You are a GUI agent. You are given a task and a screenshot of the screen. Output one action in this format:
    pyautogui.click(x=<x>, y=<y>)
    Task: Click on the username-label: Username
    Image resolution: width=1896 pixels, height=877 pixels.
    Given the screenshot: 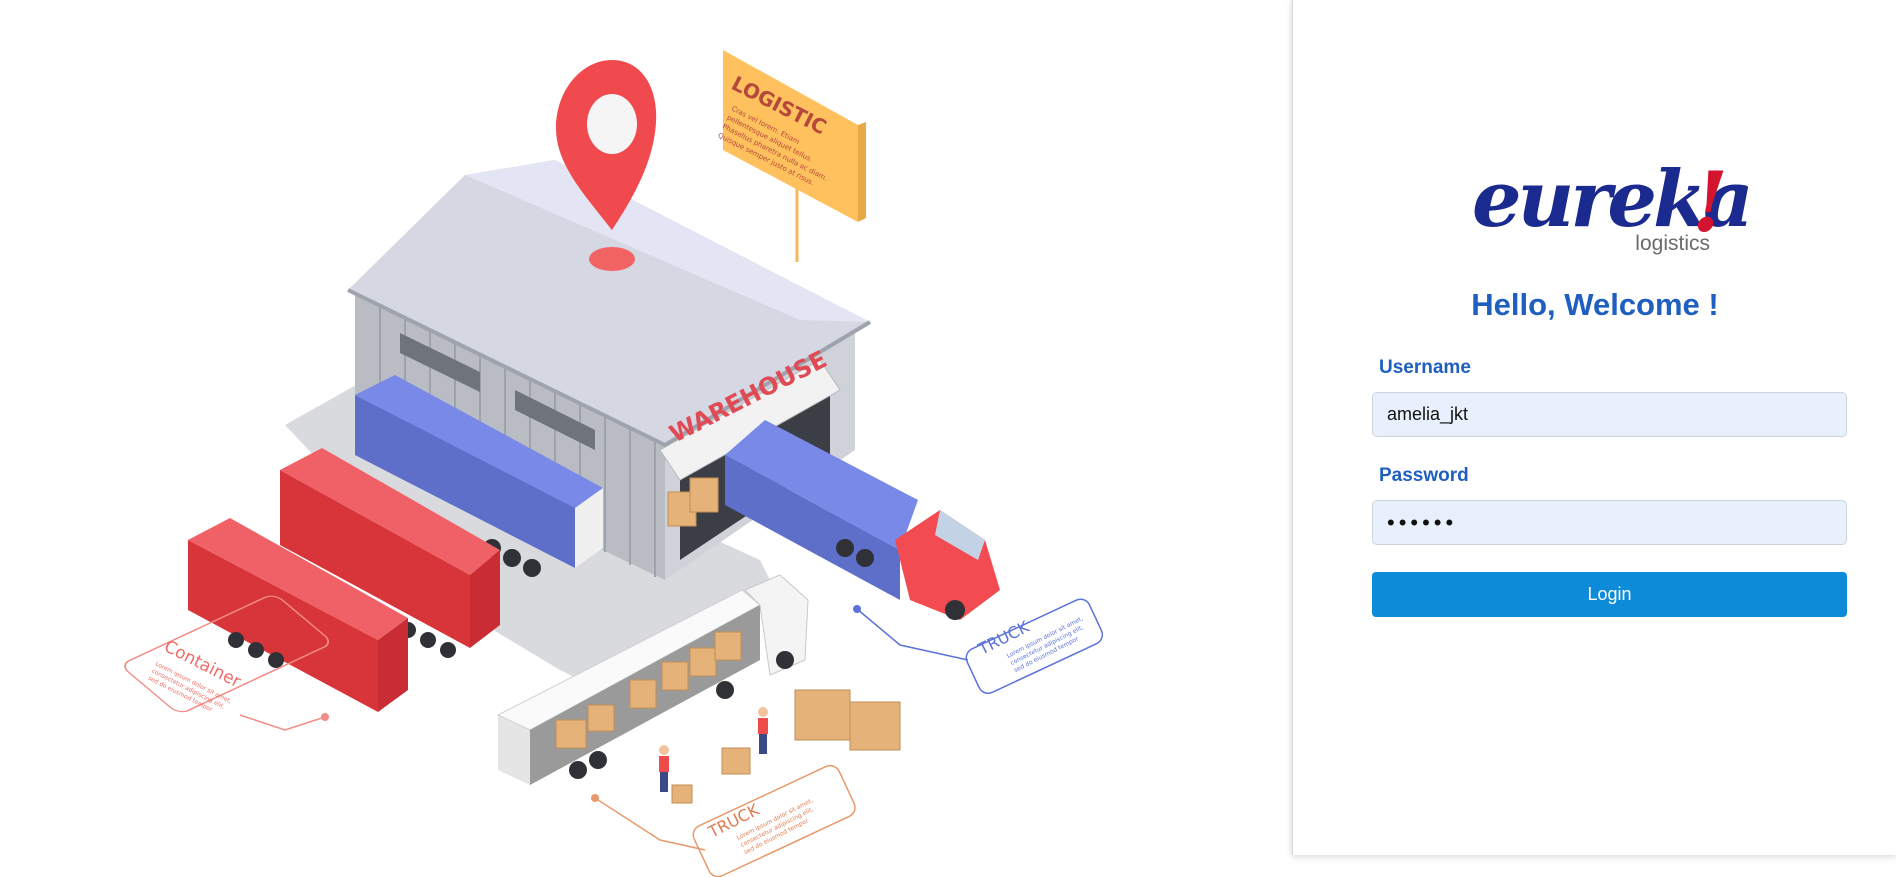 What is the action you would take?
    pyautogui.click(x=1425, y=367)
    